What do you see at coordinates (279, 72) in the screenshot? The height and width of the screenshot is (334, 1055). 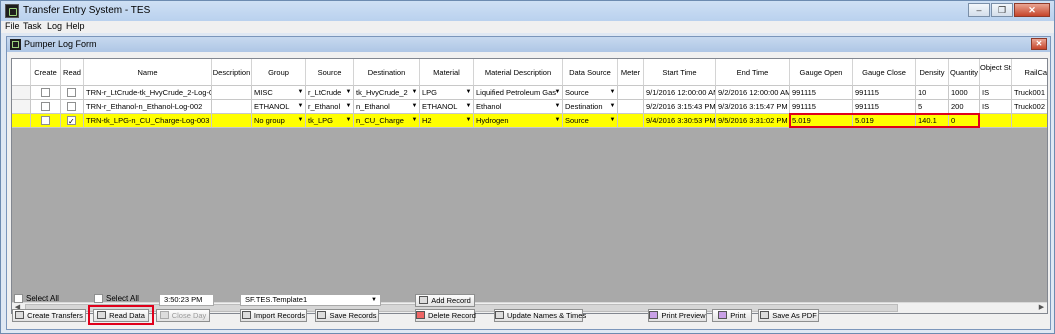 I see `column-header-group: Group` at bounding box center [279, 72].